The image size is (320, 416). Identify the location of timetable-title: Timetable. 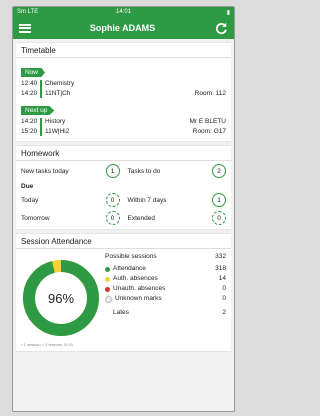
(38, 50).